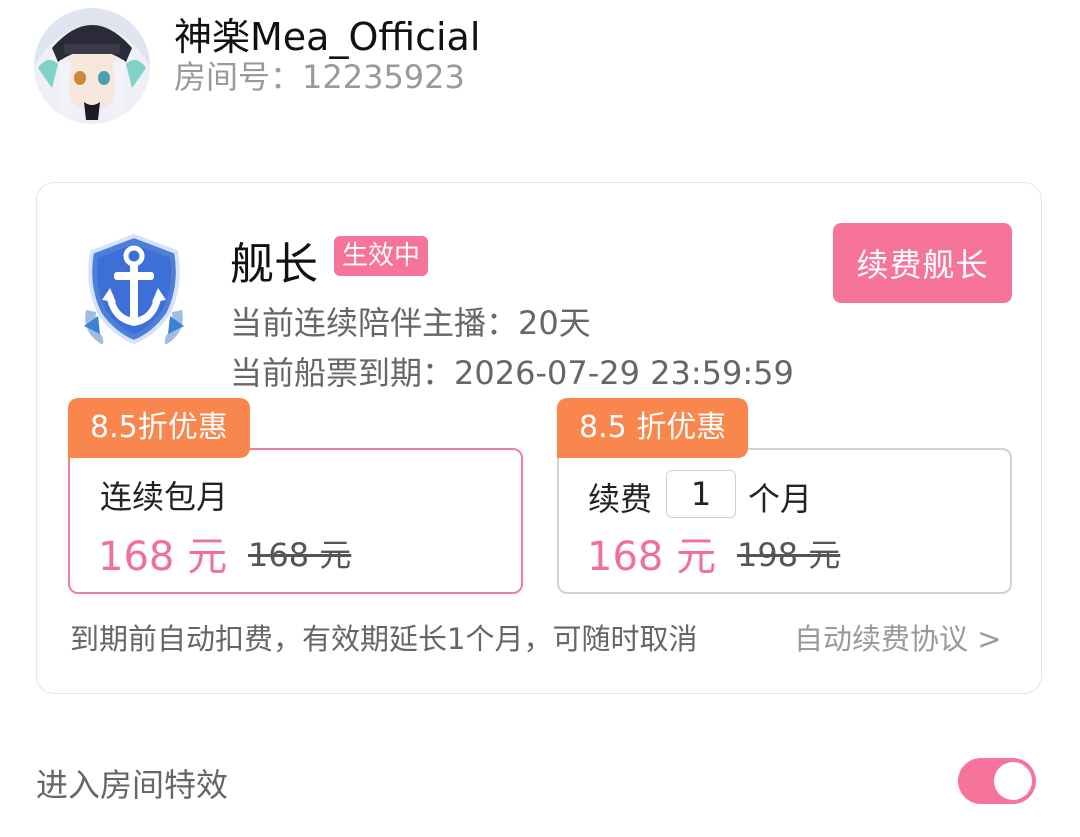  Describe the element at coordinates (653, 428) in the screenshot. I see `discount-tag: 8.5 折优惠` at that location.